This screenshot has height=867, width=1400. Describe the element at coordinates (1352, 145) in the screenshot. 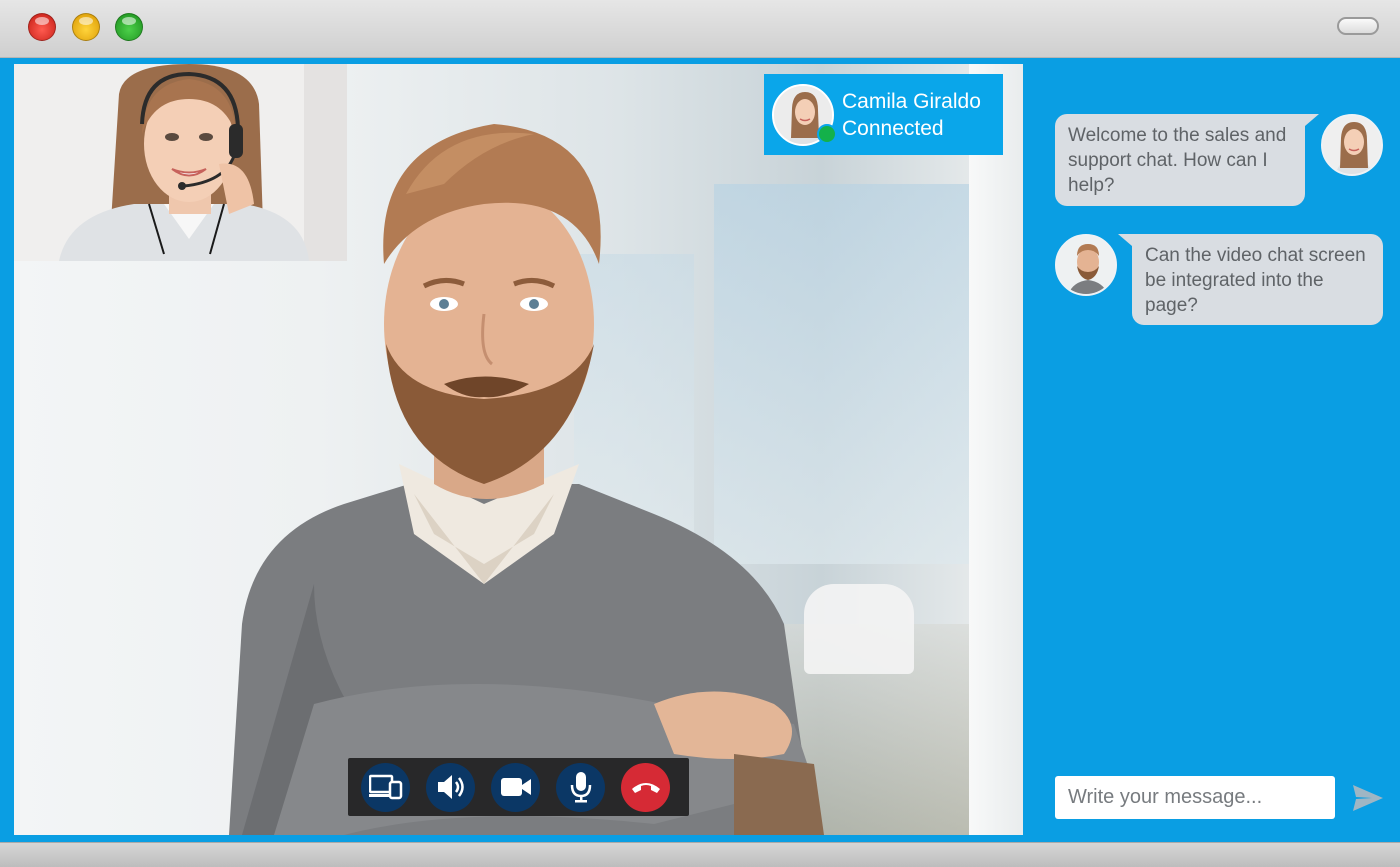

I see `agent-avatar` at that location.